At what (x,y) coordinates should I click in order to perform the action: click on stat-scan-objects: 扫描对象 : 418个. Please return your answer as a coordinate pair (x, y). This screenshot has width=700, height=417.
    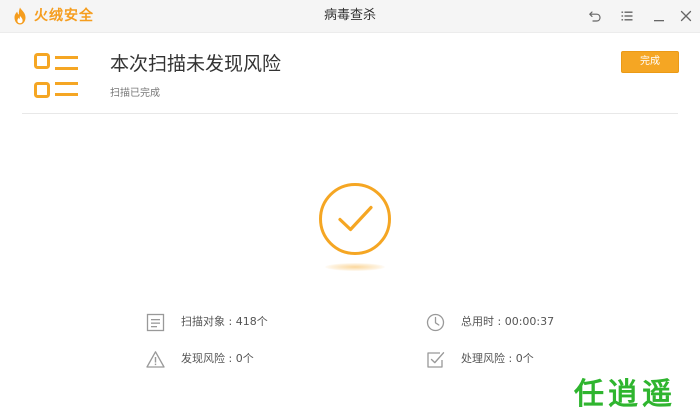
    Looking at the image, I should click on (207, 322).